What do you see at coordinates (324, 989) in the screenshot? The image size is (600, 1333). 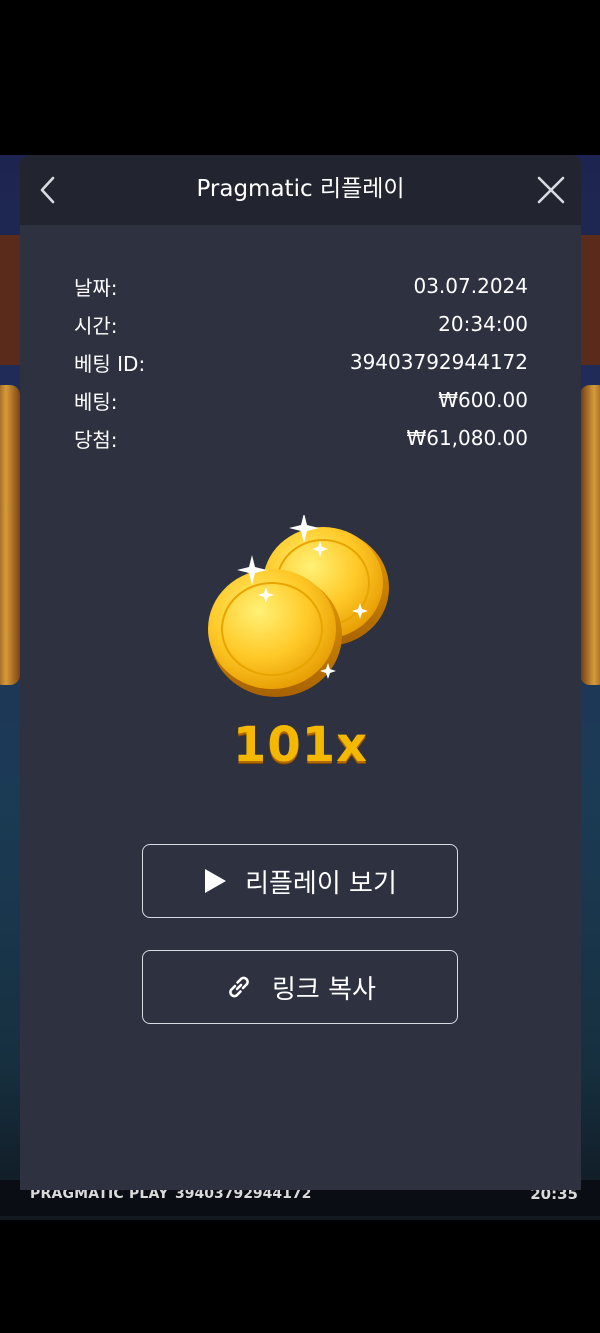 I see `copy-link-label: 링크 복사` at bounding box center [324, 989].